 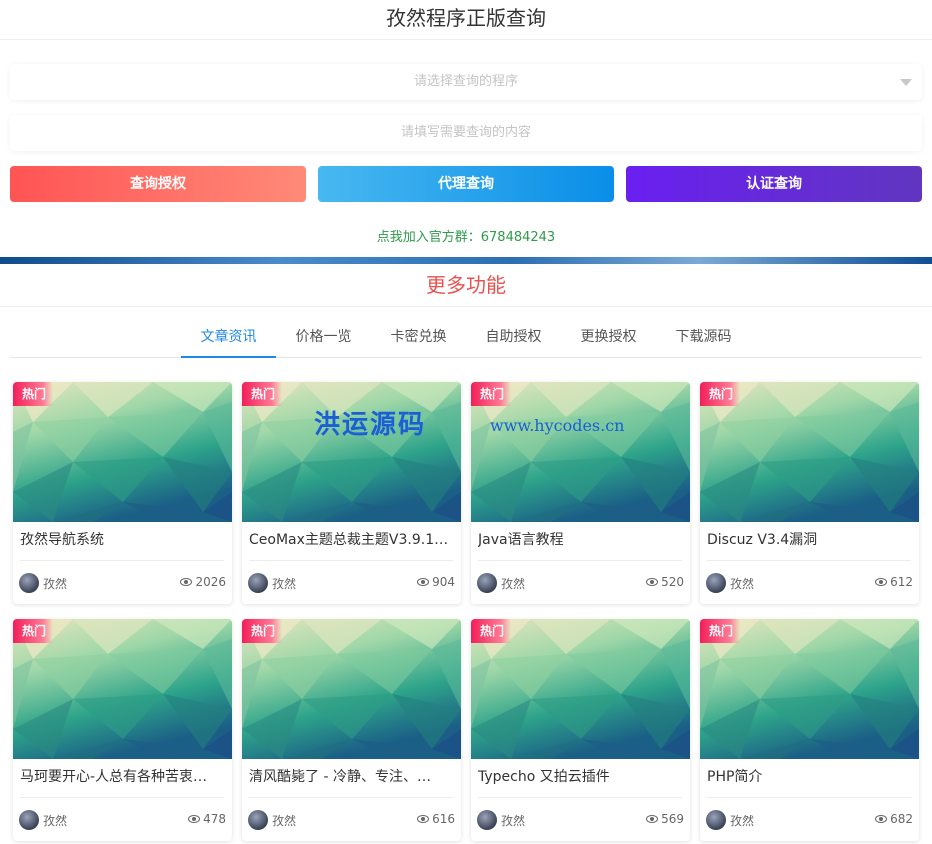 What do you see at coordinates (906, 82) in the screenshot?
I see `chevron-down-icon` at bounding box center [906, 82].